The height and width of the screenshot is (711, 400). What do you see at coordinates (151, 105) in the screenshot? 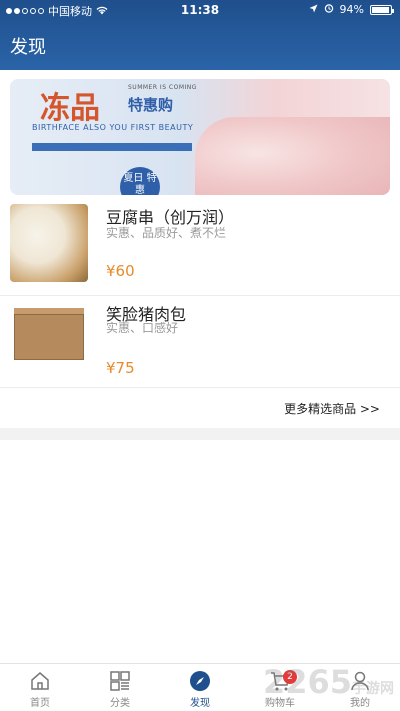
I see `banner-subtitle: 特惠购` at bounding box center [151, 105].